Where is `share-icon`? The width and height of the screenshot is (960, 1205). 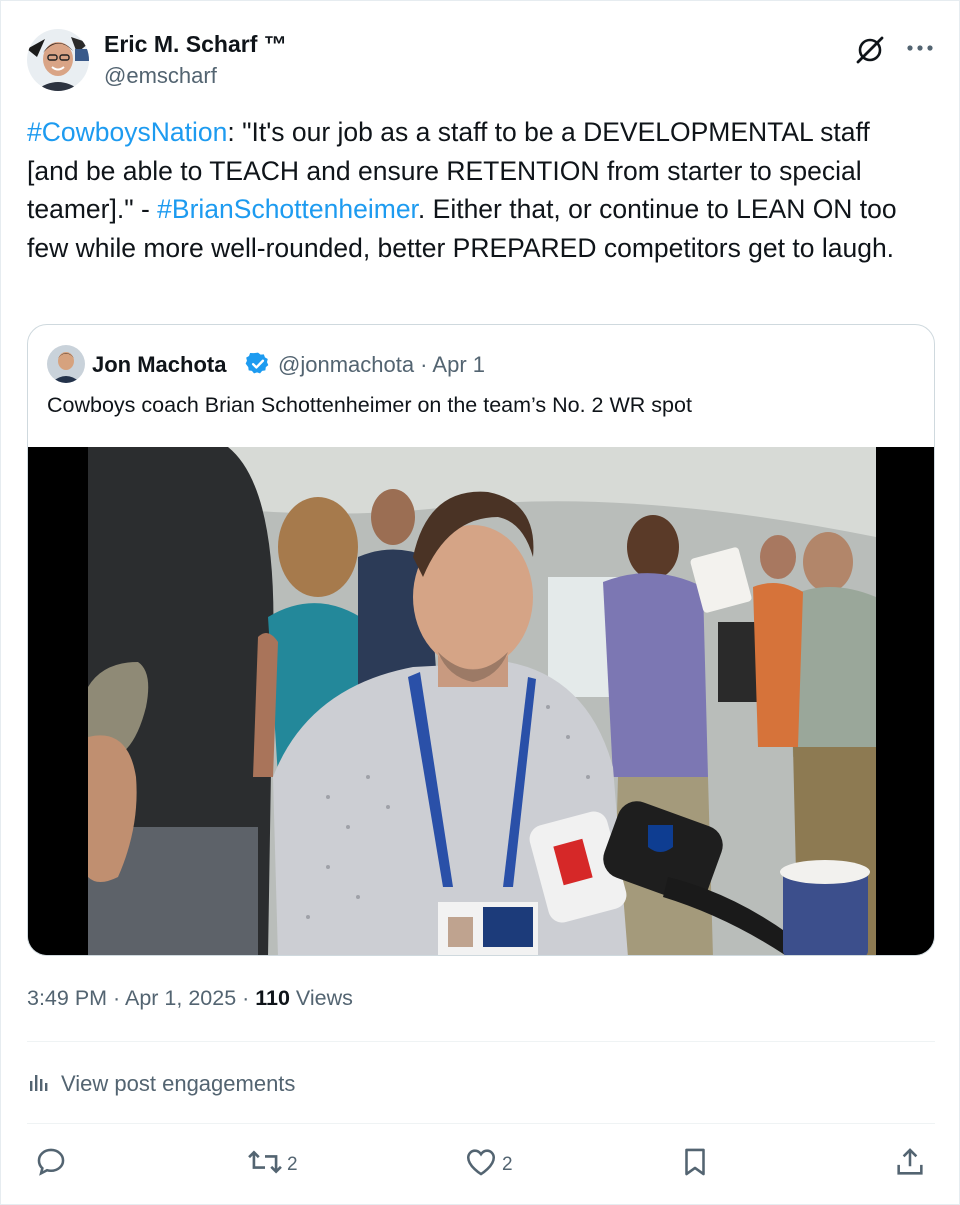 share-icon is located at coordinates (910, 1165).